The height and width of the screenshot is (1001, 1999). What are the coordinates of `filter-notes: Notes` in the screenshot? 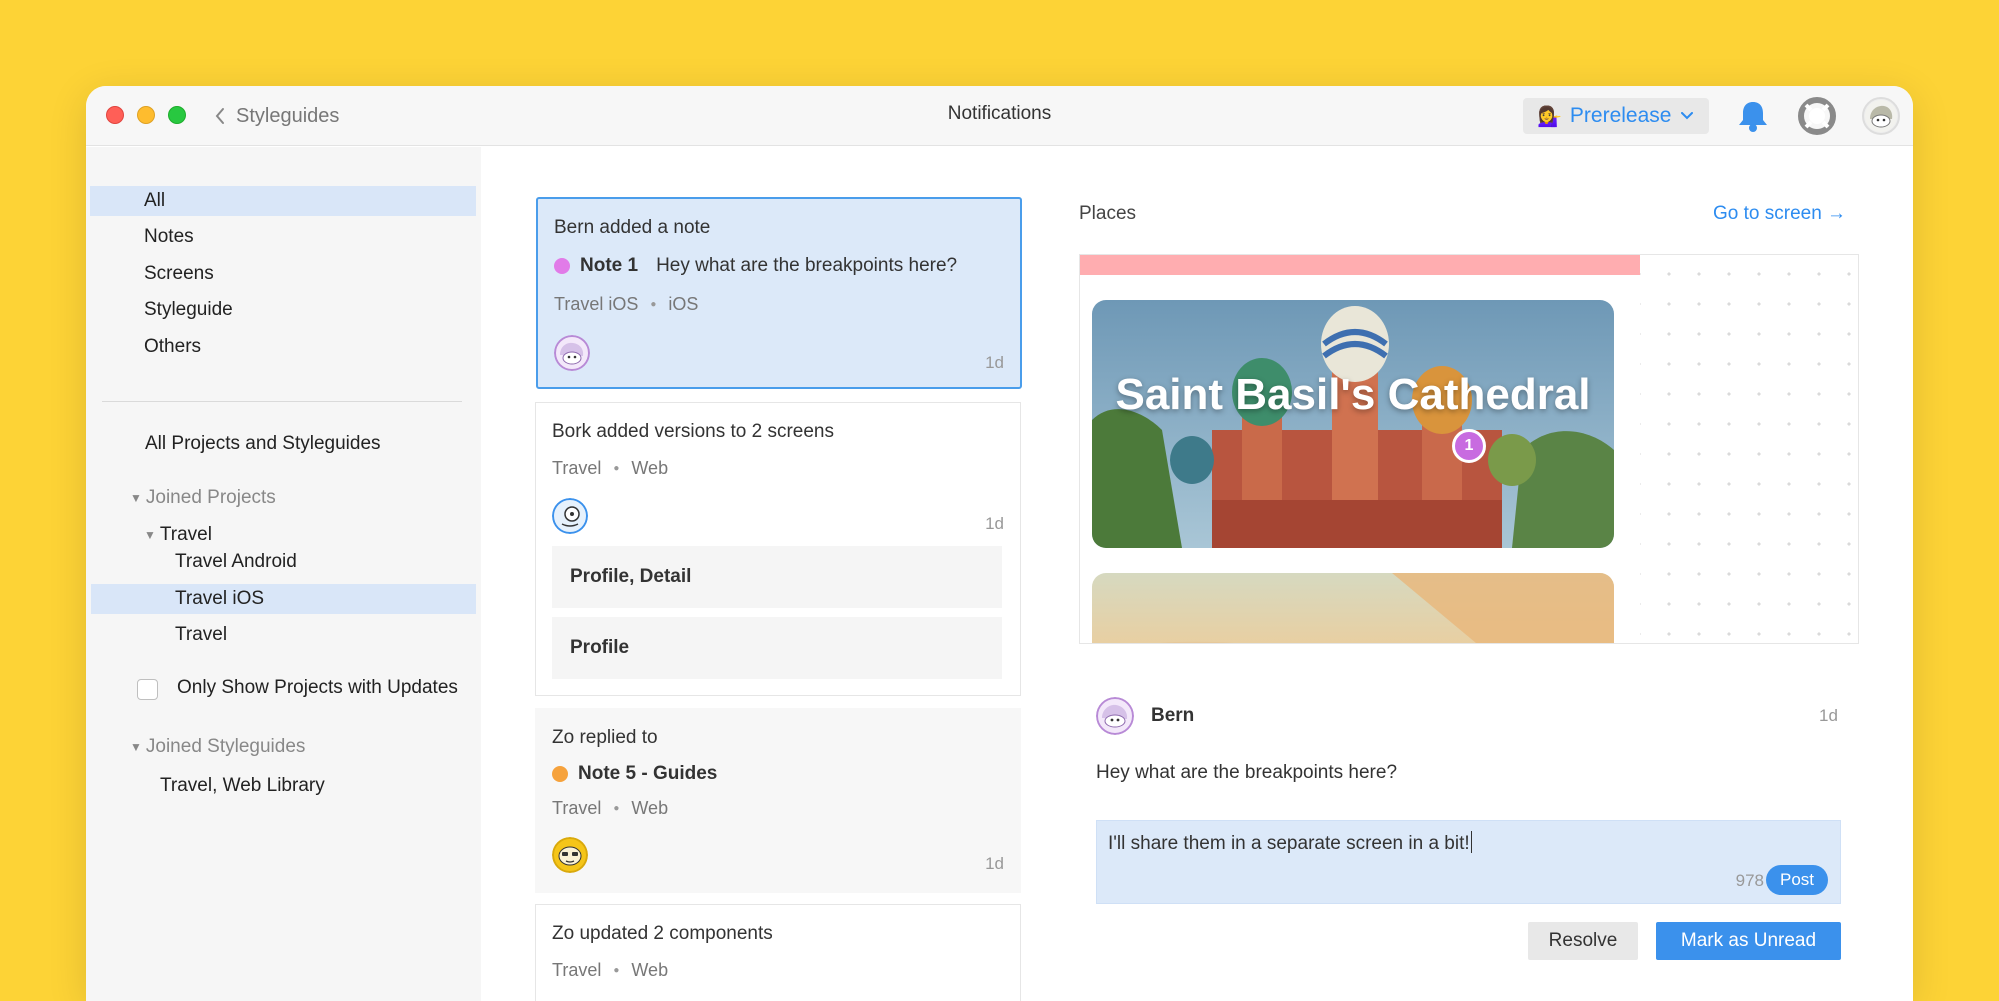 It's located at (169, 237).